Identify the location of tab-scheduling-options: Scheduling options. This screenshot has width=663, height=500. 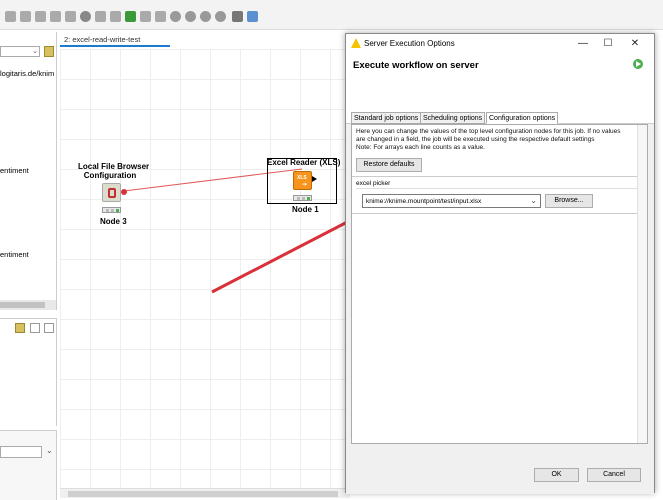
(453, 118).